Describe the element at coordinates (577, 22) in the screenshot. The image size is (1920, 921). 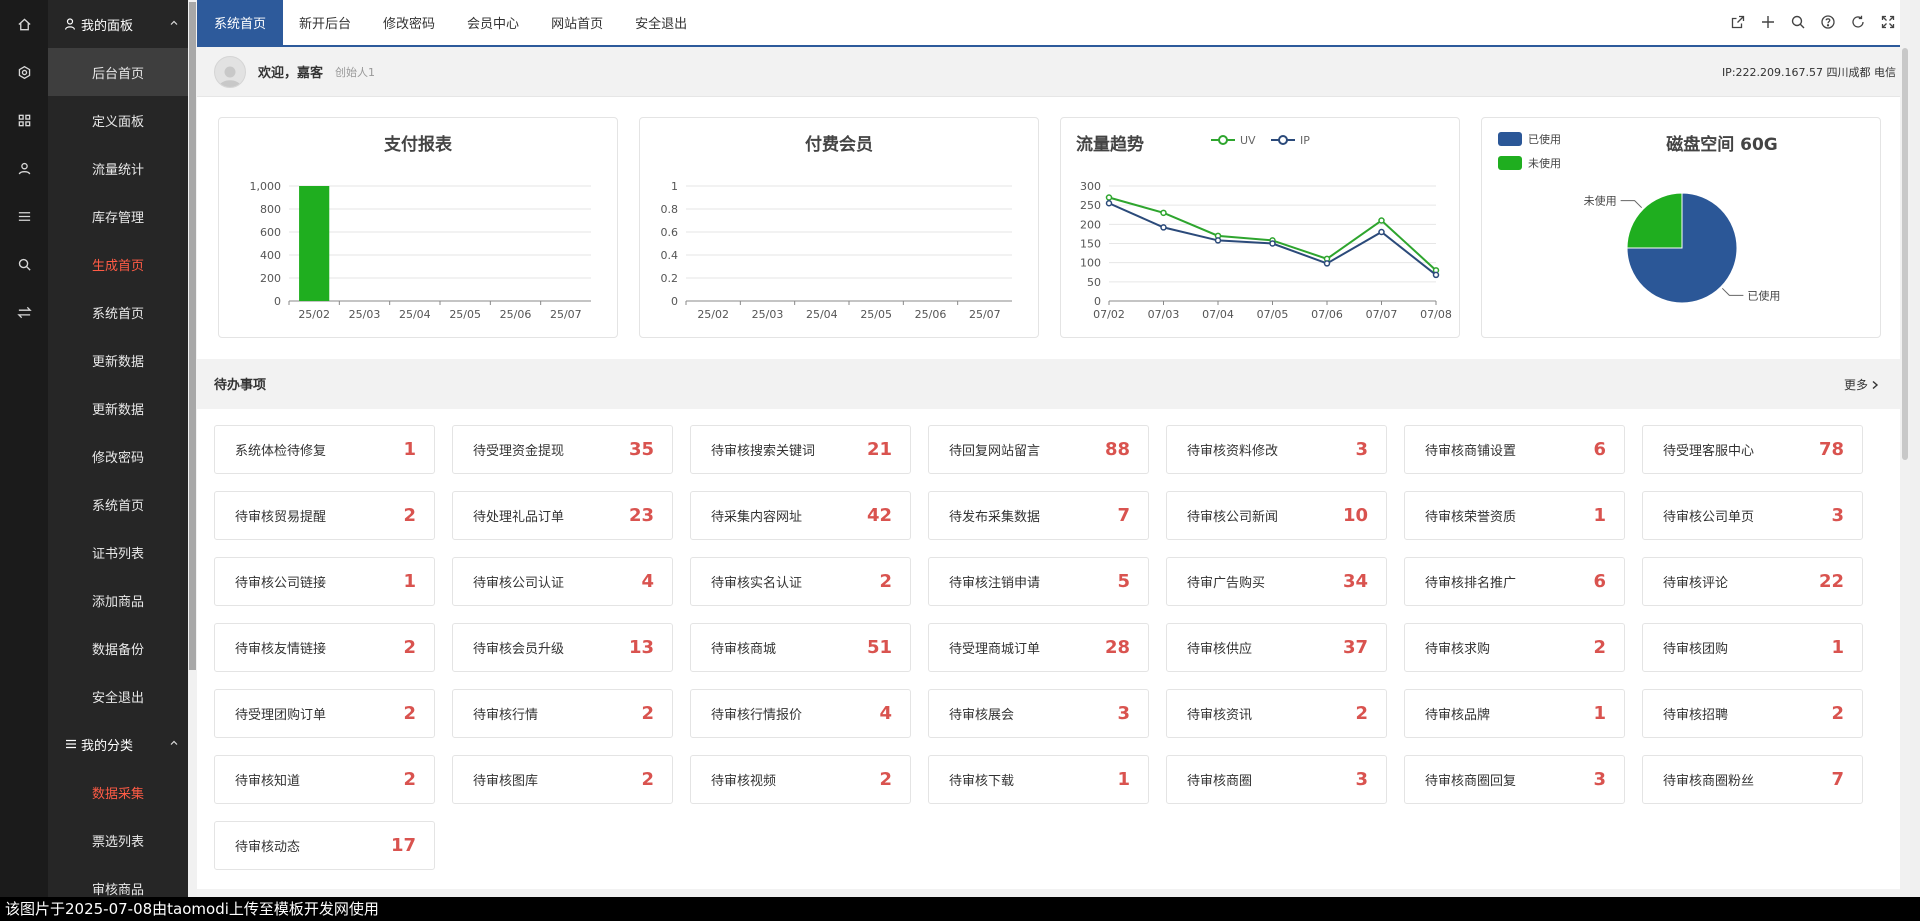
I see `top-tab: 网站首页` at that location.